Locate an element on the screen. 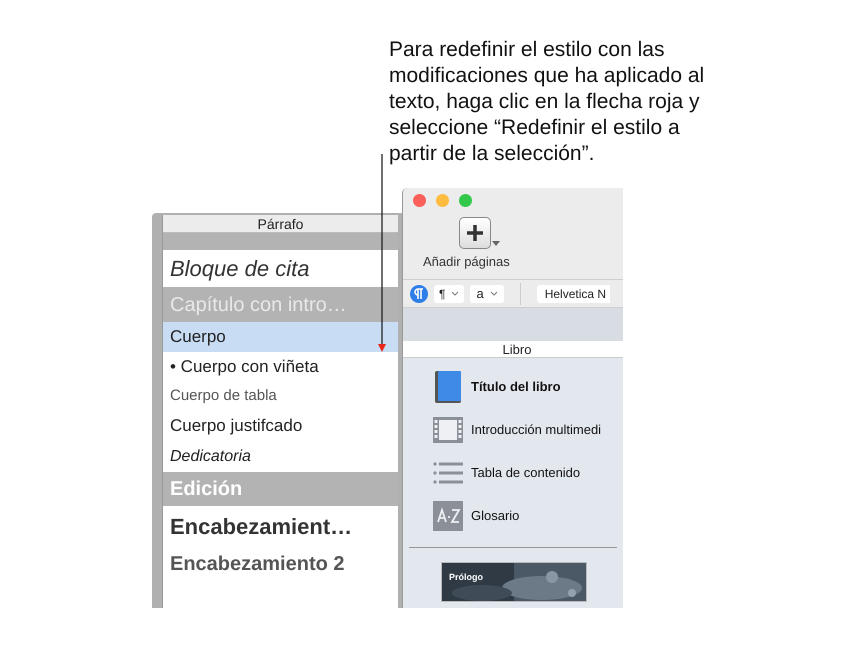 The width and height of the screenshot is (860, 648). paragraph-popup: ¶ is located at coordinates (449, 293).